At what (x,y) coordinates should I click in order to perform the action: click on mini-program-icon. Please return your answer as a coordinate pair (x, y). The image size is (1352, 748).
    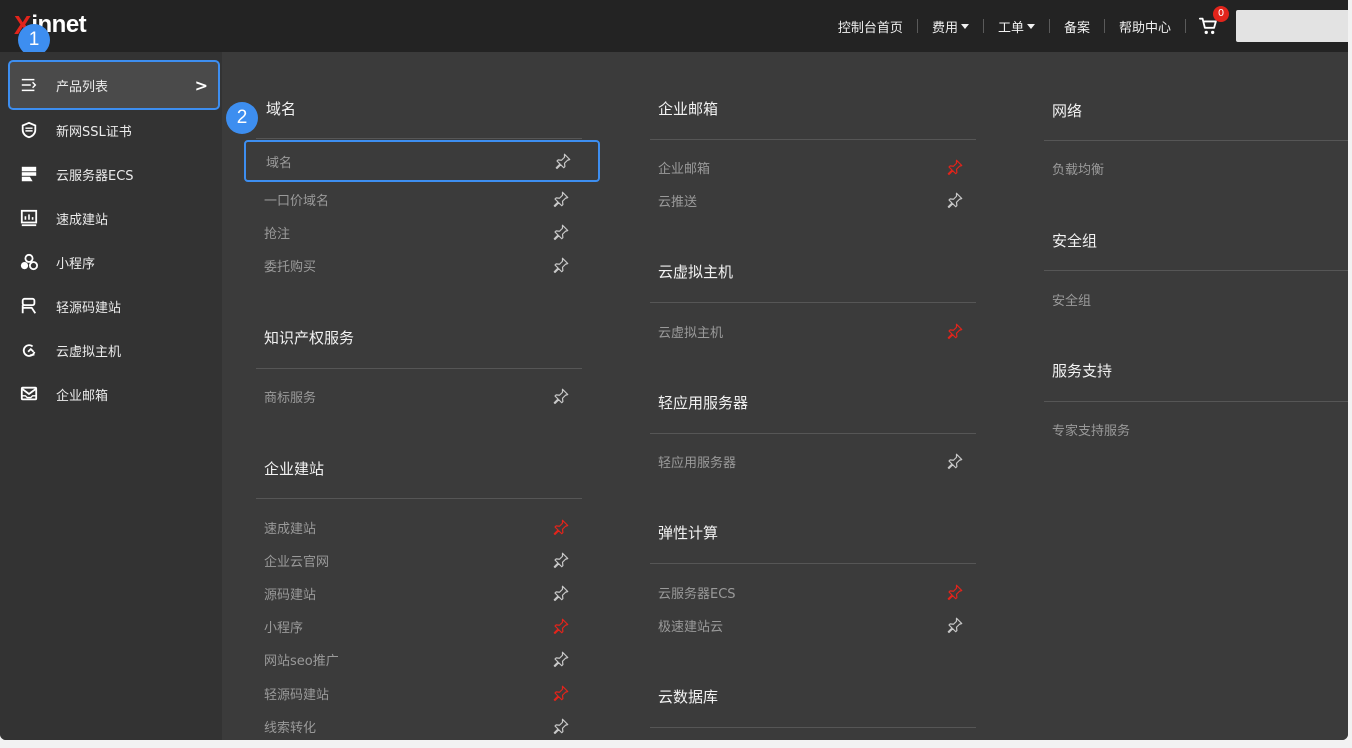
    Looking at the image, I should click on (29, 262).